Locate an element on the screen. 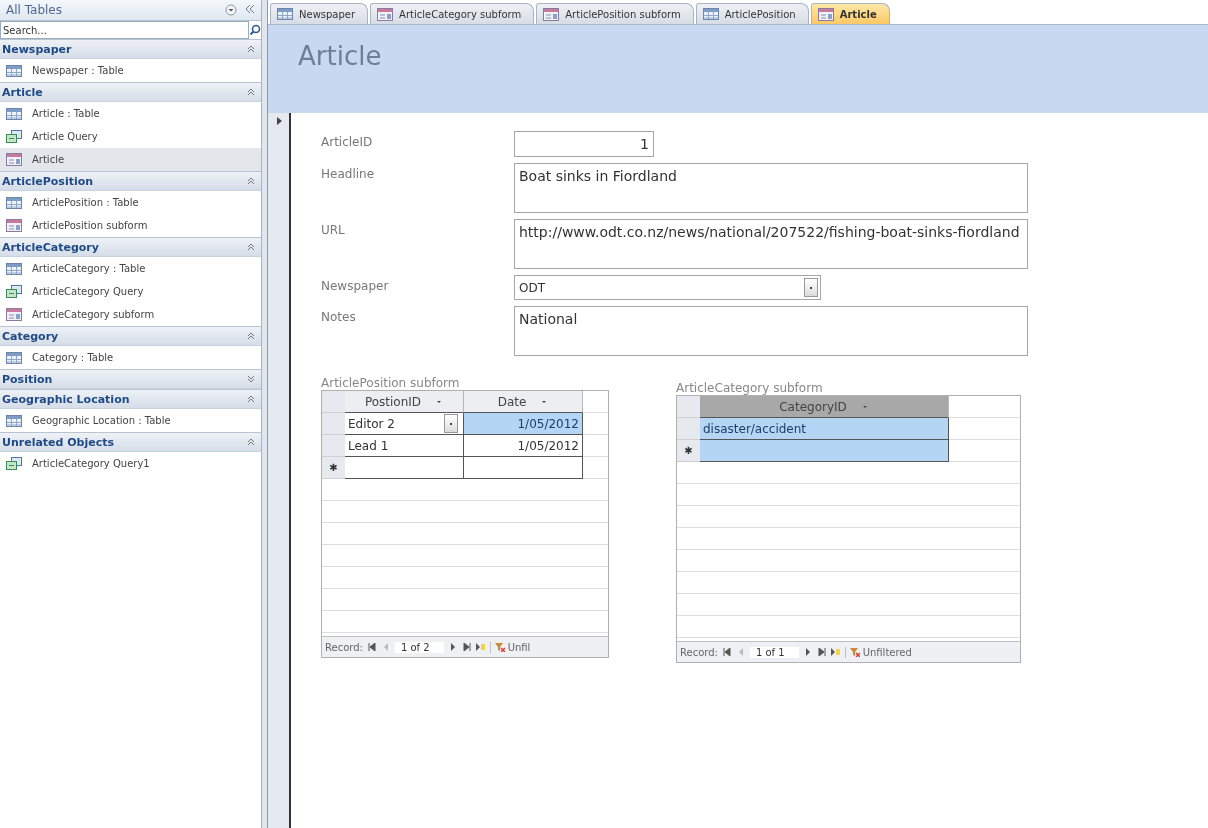 The image size is (1208, 828). column-header: CategoryID is located at coordinates (824, 407).